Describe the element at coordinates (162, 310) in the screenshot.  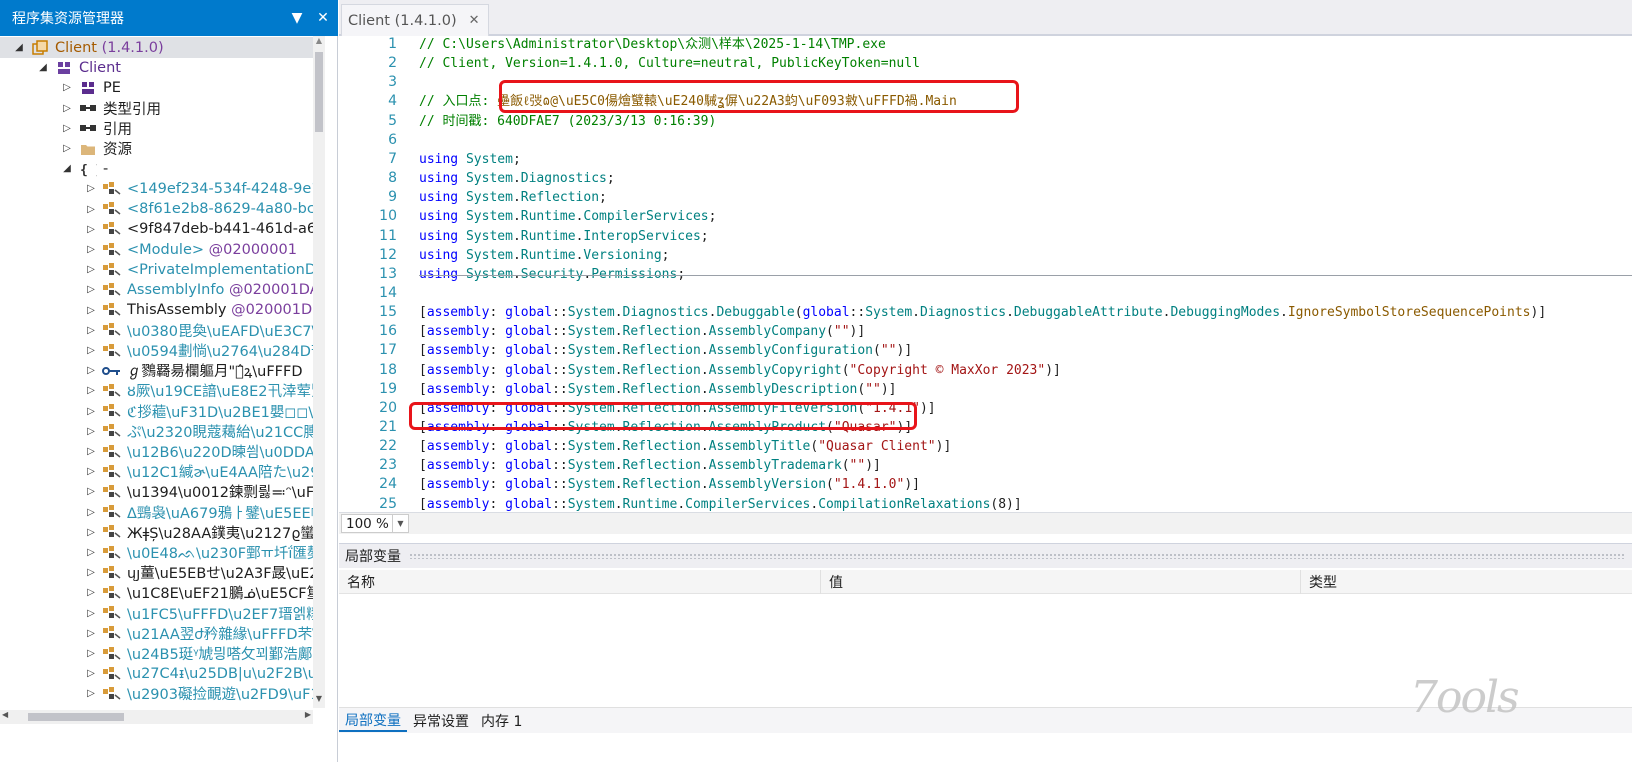
I see `tree-item: ▷ ThisAssembly @020001D9` at that location.